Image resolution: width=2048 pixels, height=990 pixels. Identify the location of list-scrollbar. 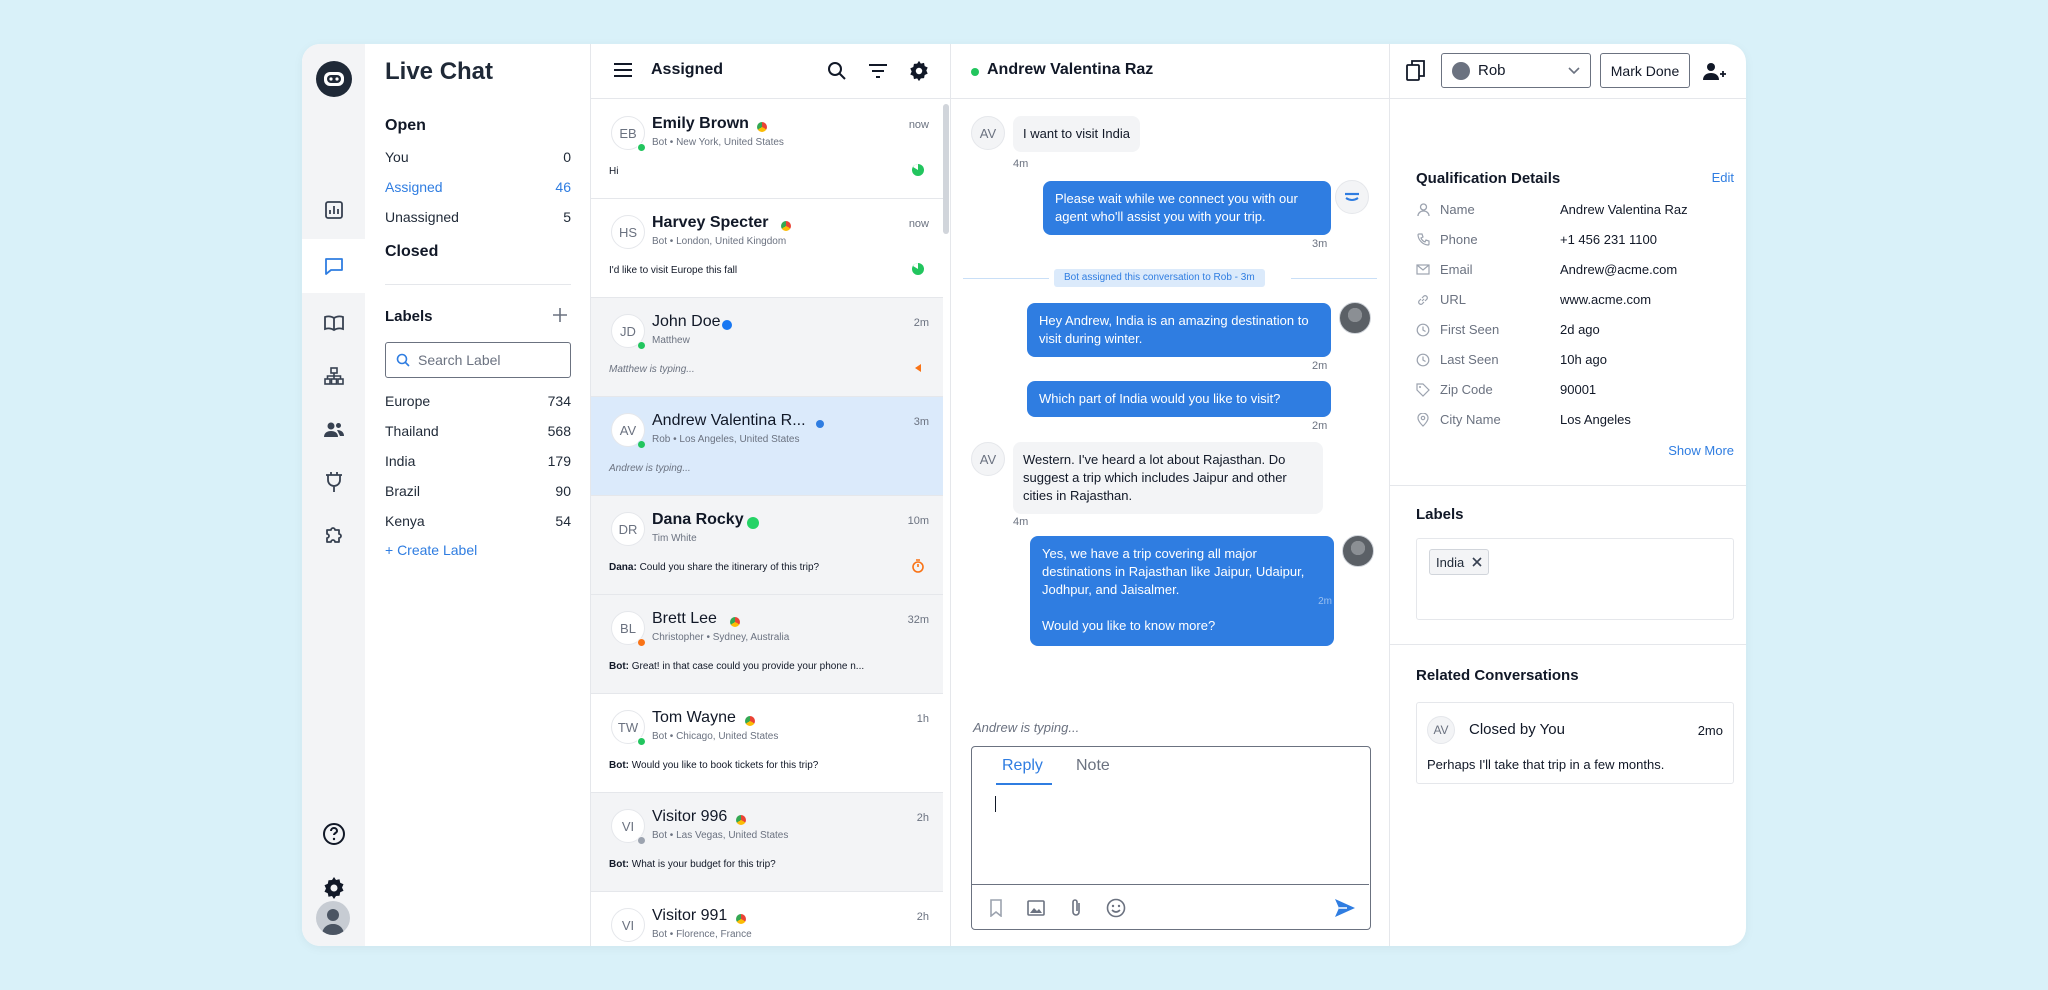
(946, 169).